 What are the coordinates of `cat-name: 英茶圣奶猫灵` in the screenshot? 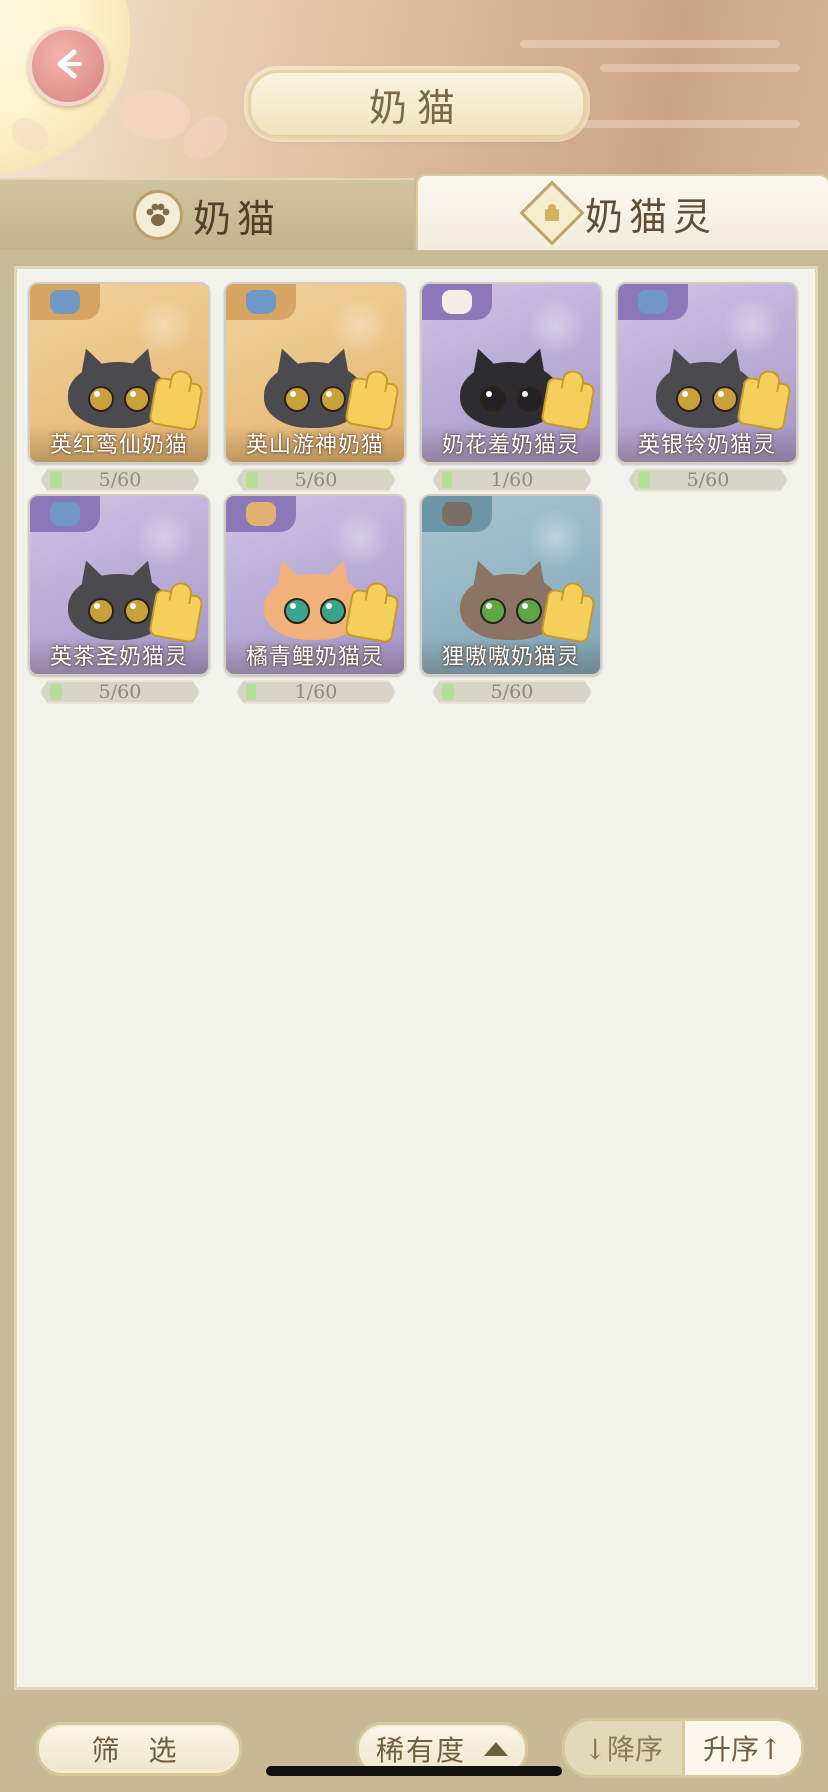 It's located at (119, 655).